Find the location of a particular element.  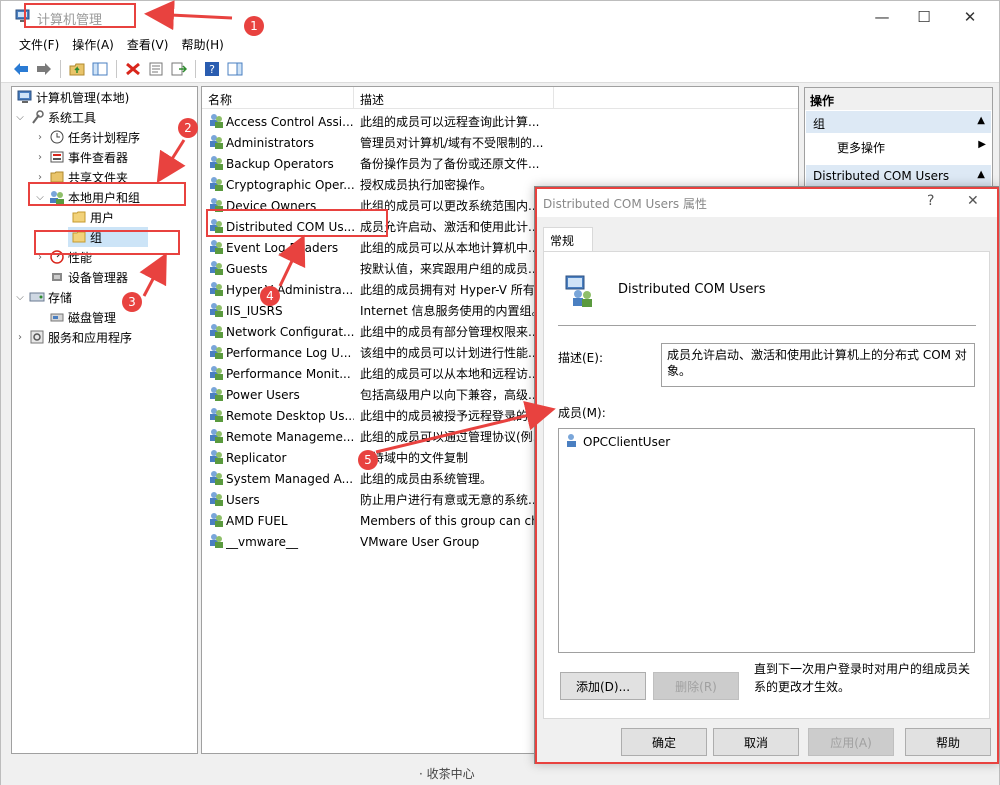

menu-action: 操作(A) is located at coordinates (93, 44).